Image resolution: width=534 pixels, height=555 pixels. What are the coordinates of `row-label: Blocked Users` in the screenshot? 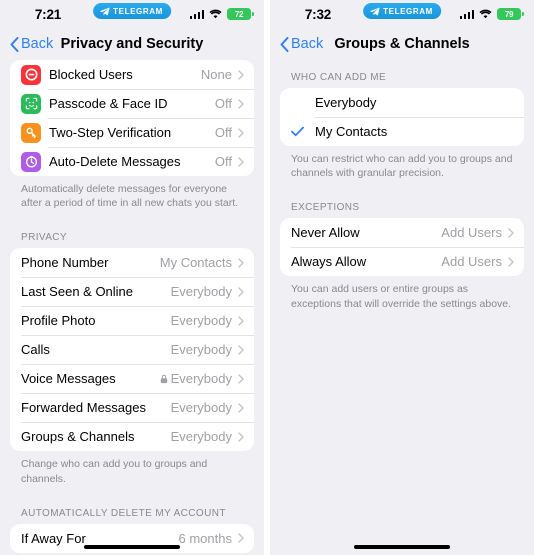 It's located at (91, 74).